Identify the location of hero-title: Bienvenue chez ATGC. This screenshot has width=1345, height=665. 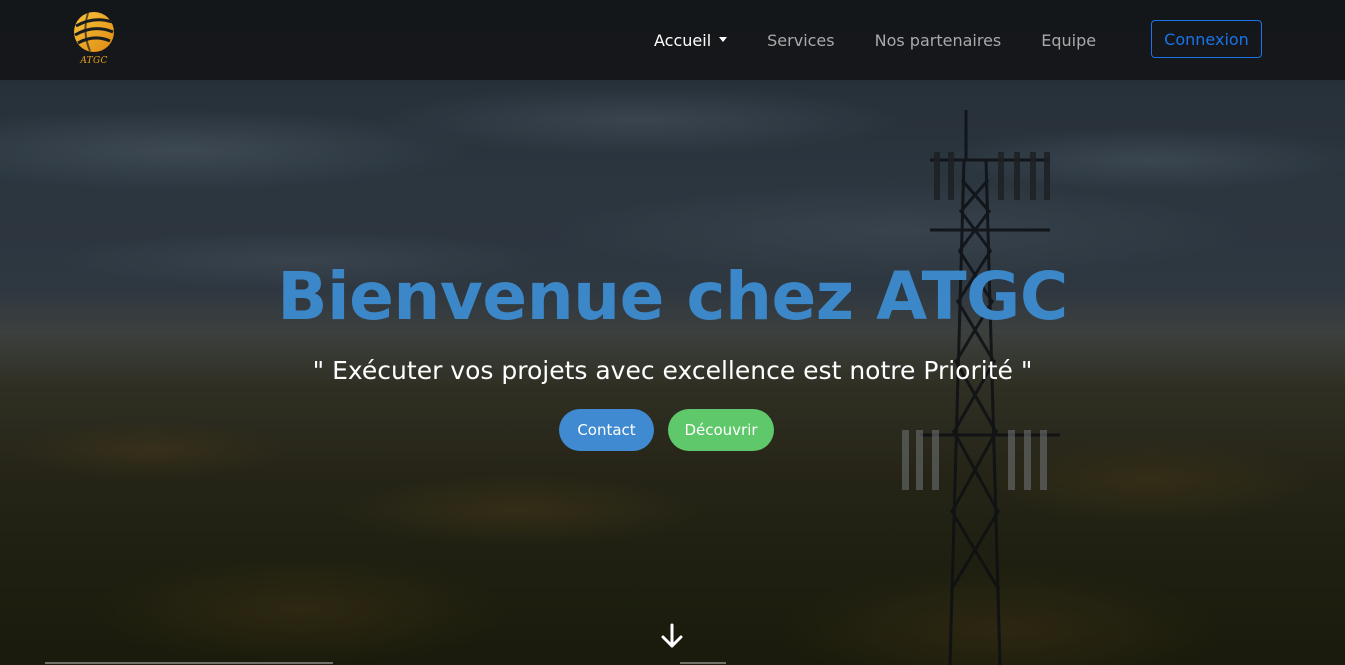
(672, 296).